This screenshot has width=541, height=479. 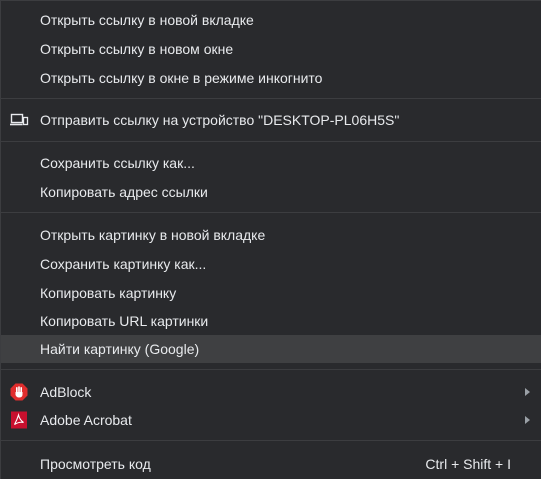 I want to click on laptop-phone-icon, so click(x=19, y=120).